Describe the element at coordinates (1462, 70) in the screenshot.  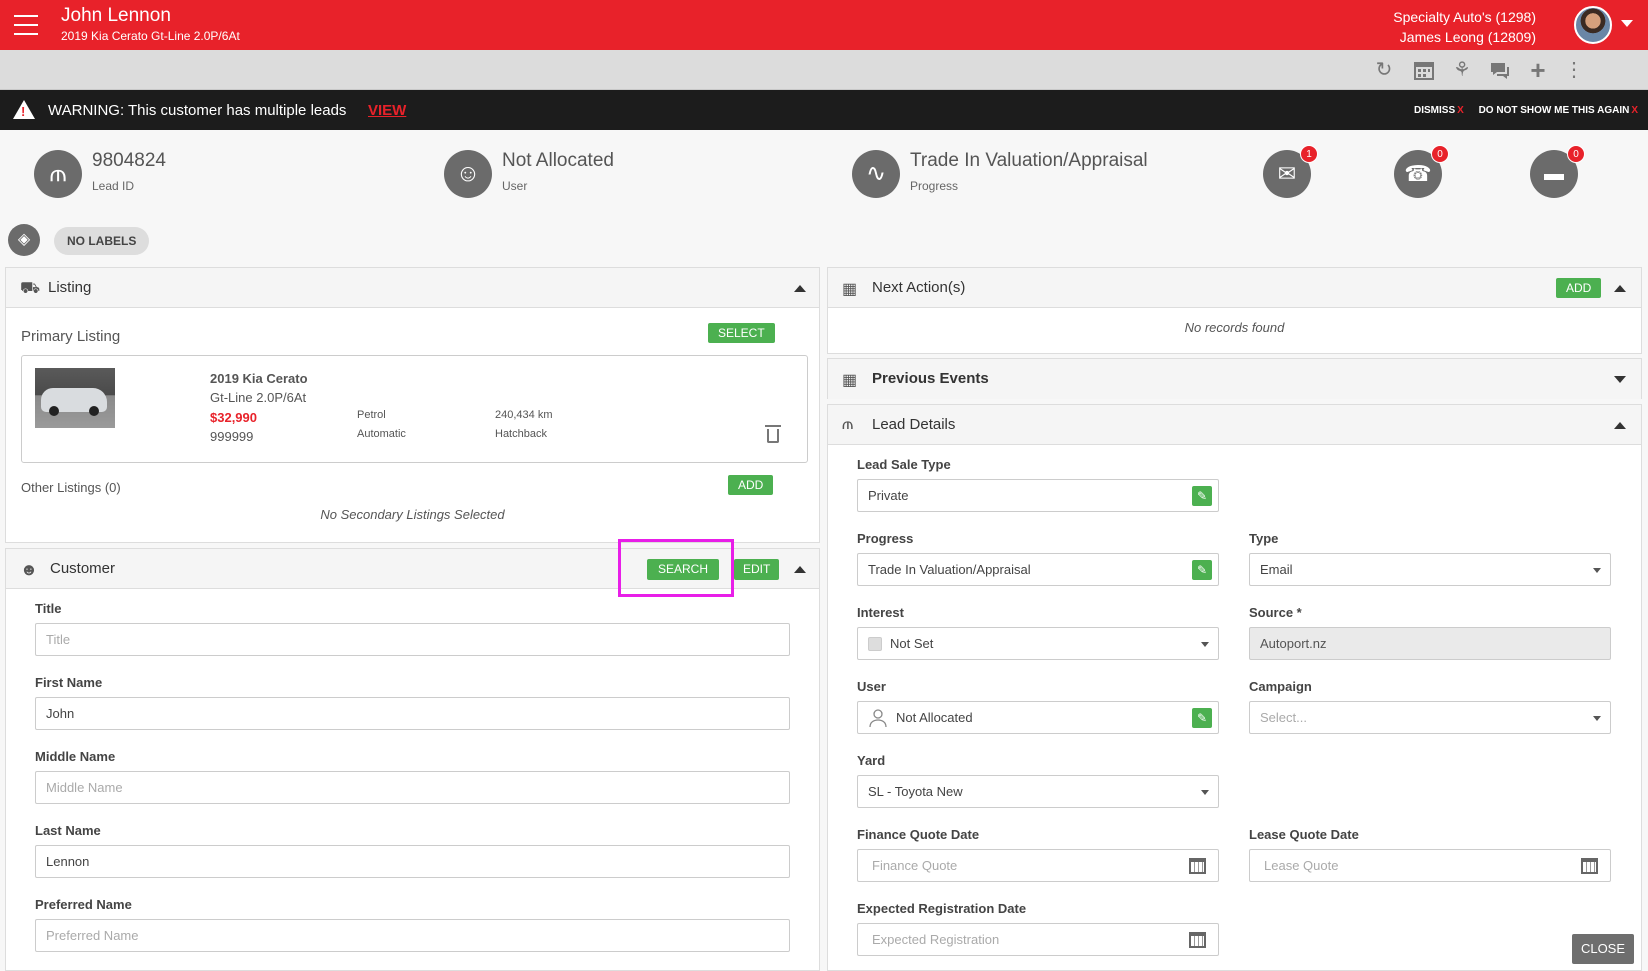
I see `handshake-icon: ⚘` at that location.